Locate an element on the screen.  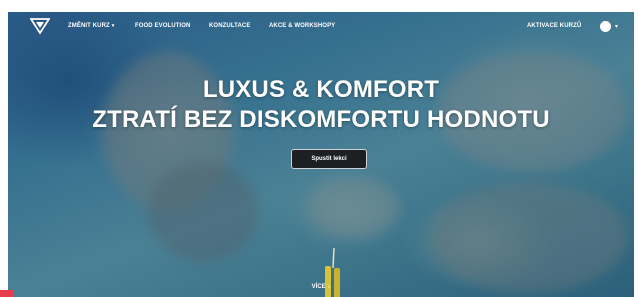
nav-events-workshops-label: AKCE & WORKSHOPY is located at coordinates (302, 26).